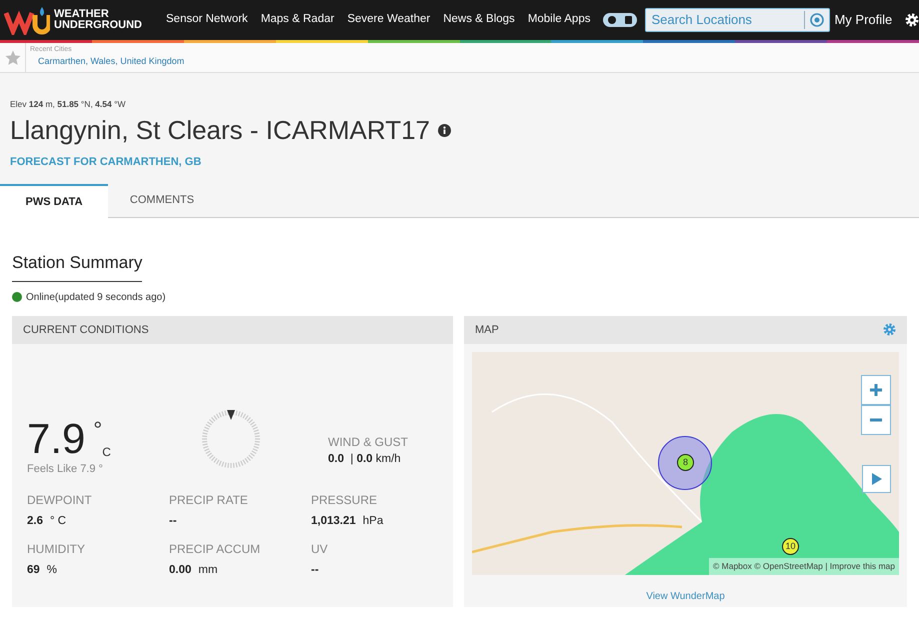 The width and height of the screenshot is (919, 624). Describe the element at coordinates (863, 20) in the screenshot. I see `profile-link: My Profile` at that location.